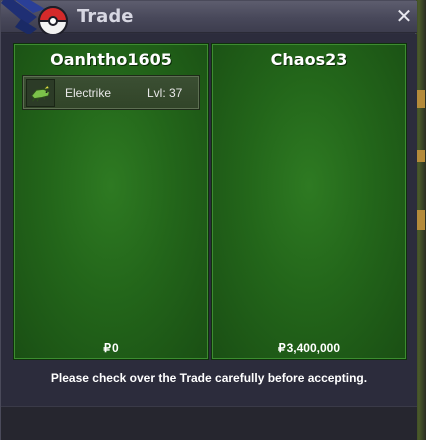 The image size is (426, 440). I want to click on pokemon-slot: Electrike Lvl: 37, so click(111, 92).